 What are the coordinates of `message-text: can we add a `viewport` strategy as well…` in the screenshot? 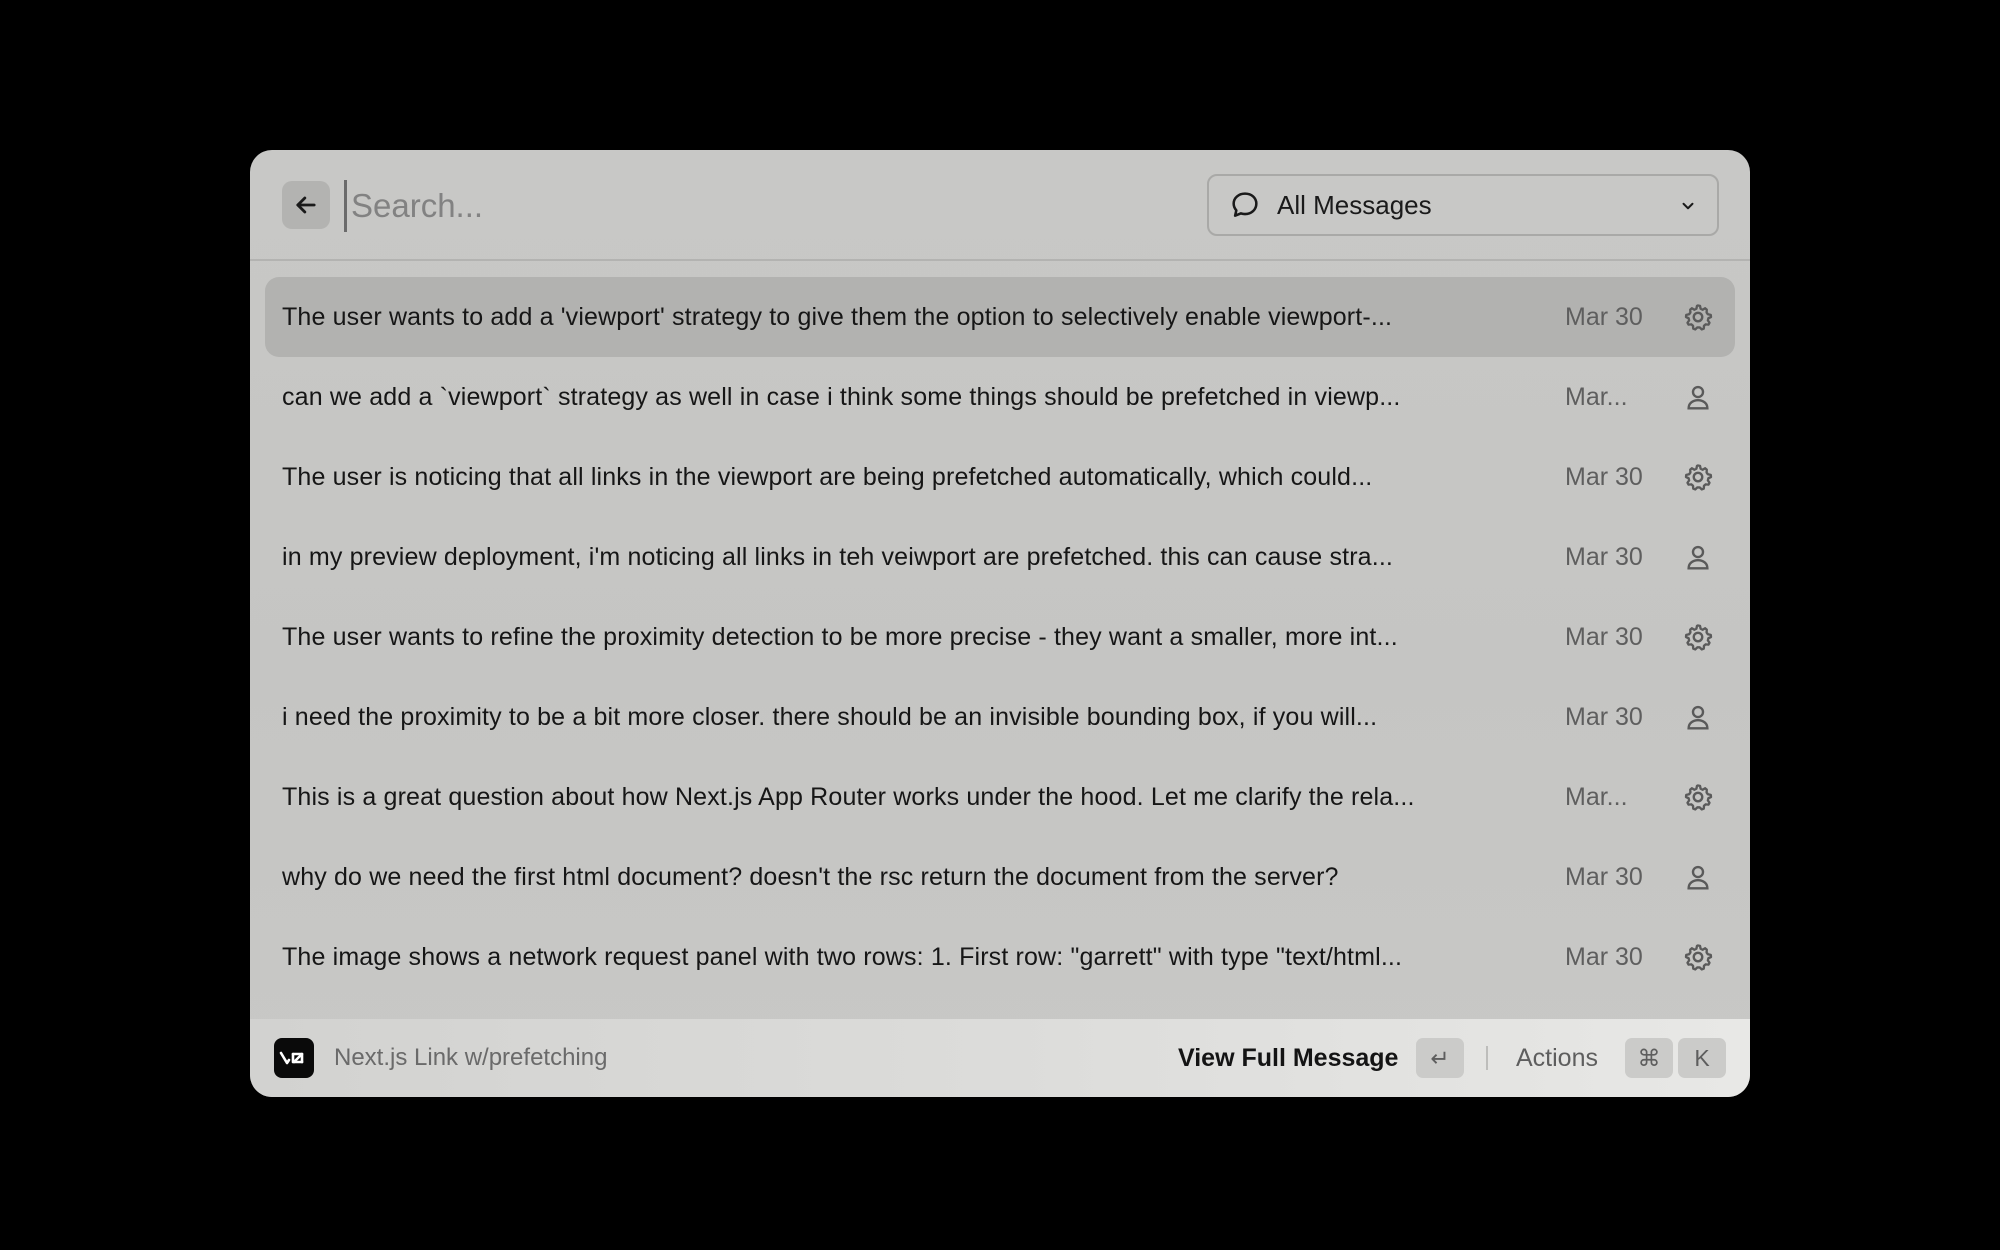 It's located at (841, 397).